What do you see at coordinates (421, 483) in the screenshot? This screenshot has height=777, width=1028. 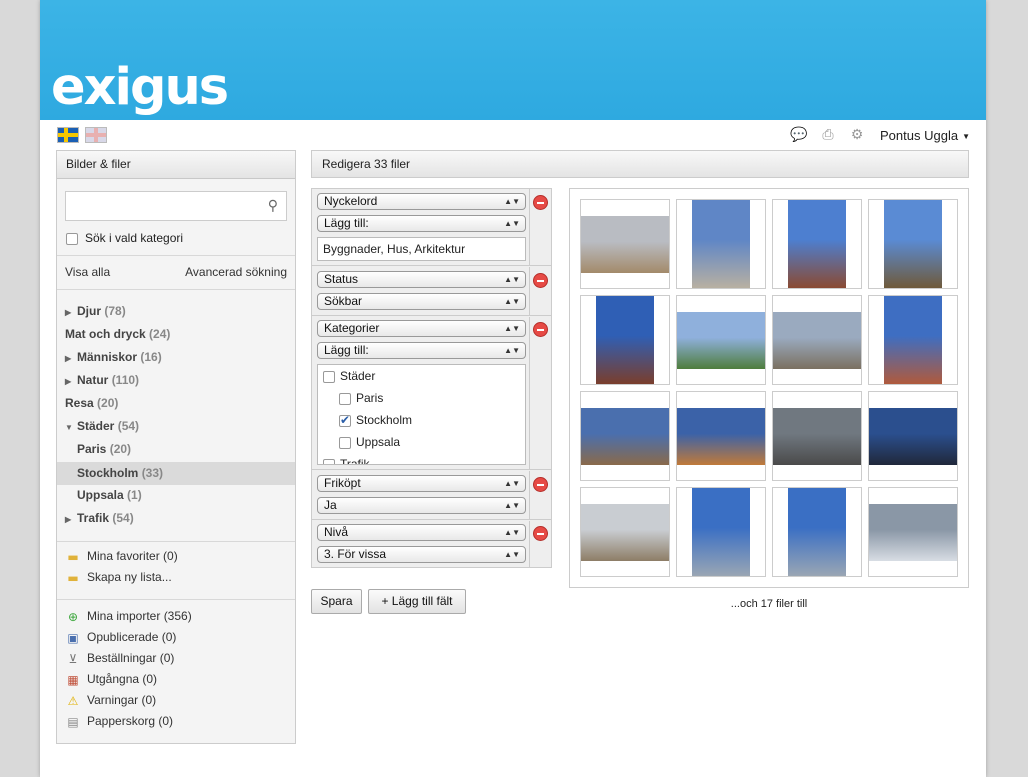 I see `field-select-royalty-free: Friköpt ▲▼` at bounding box center [421, 483].